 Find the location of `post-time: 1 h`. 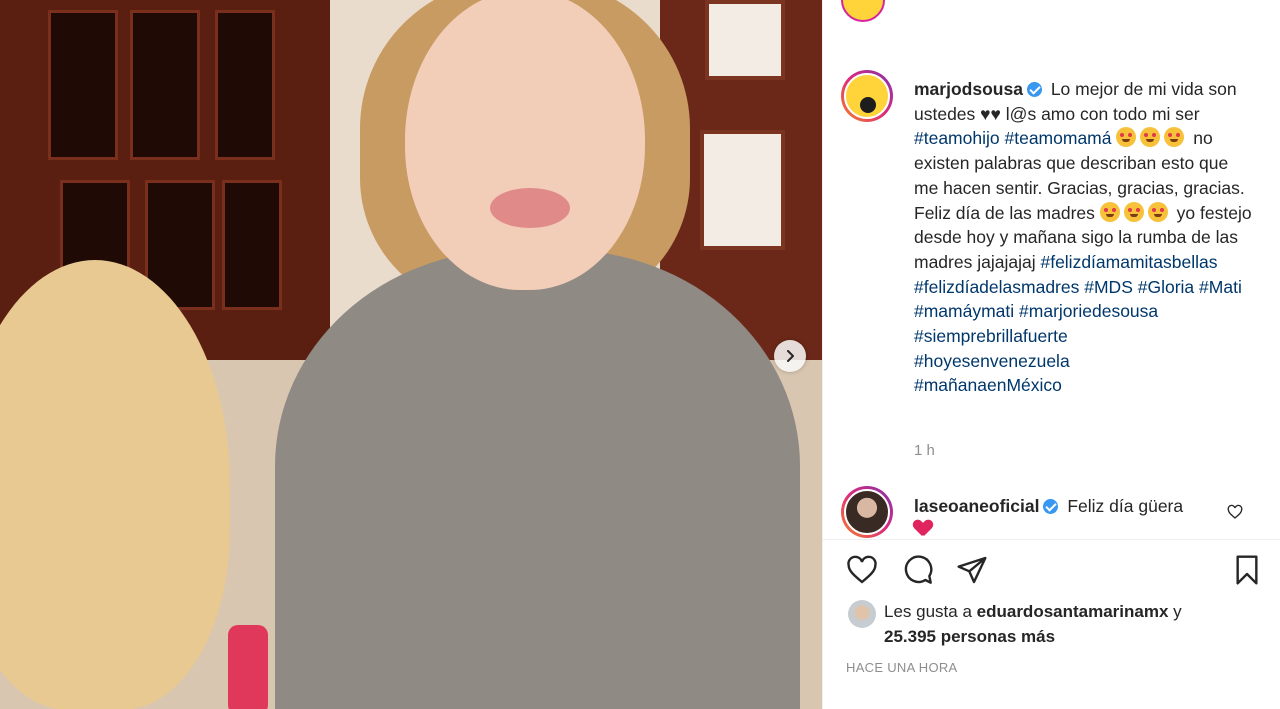

post-time: 1 h is located at coordinates (924, 450).